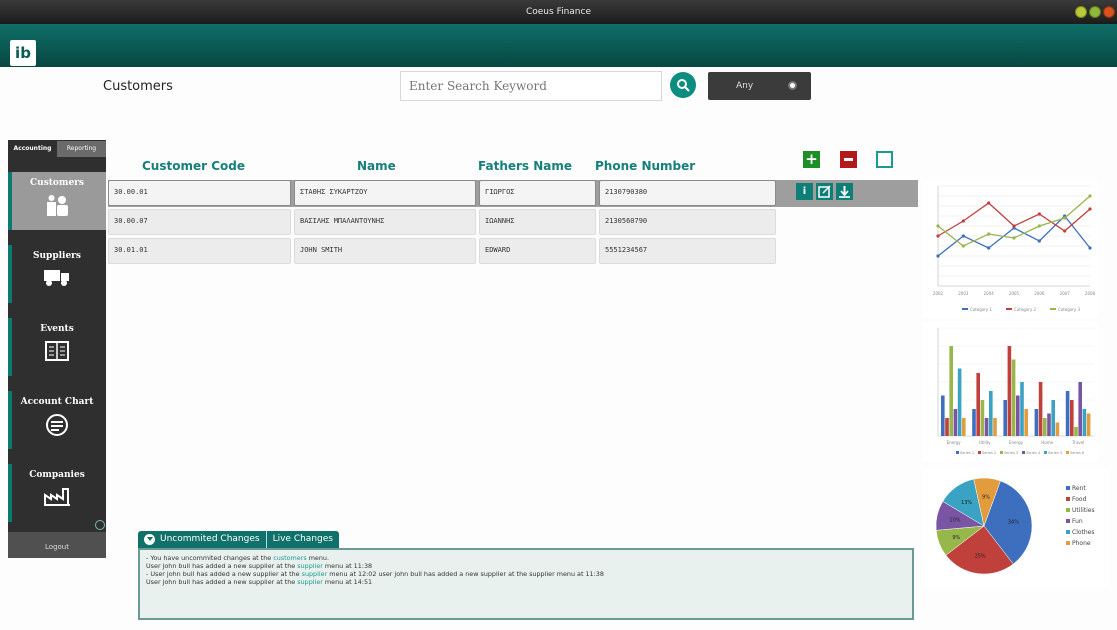 The width and height of the screenshot is (1117, 630). I want to click on tab-live-changes: Live Changes, so click(303, 539).